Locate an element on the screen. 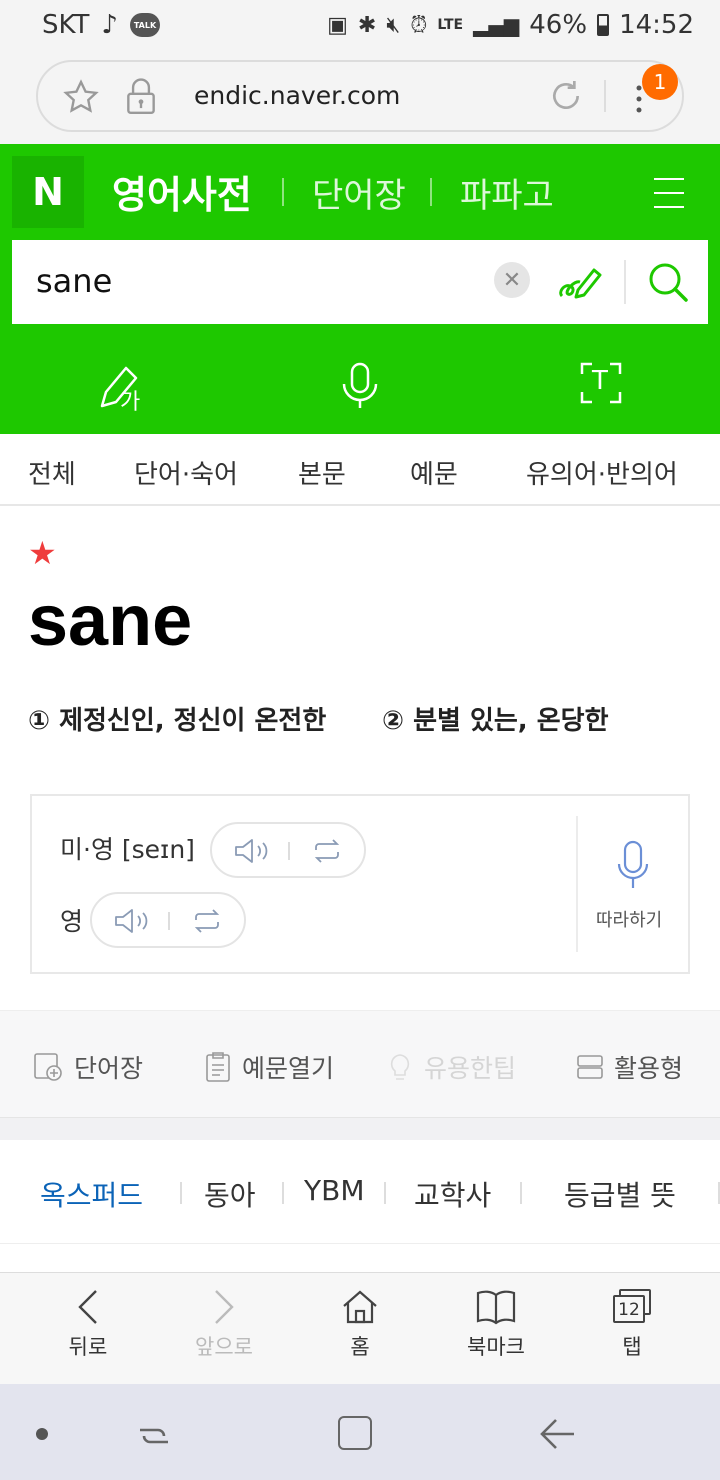 This screenshot has width=720, height=1480. tab-synonyms-antonyms: 유의어·반의어 is located at coordinates (602, 472).